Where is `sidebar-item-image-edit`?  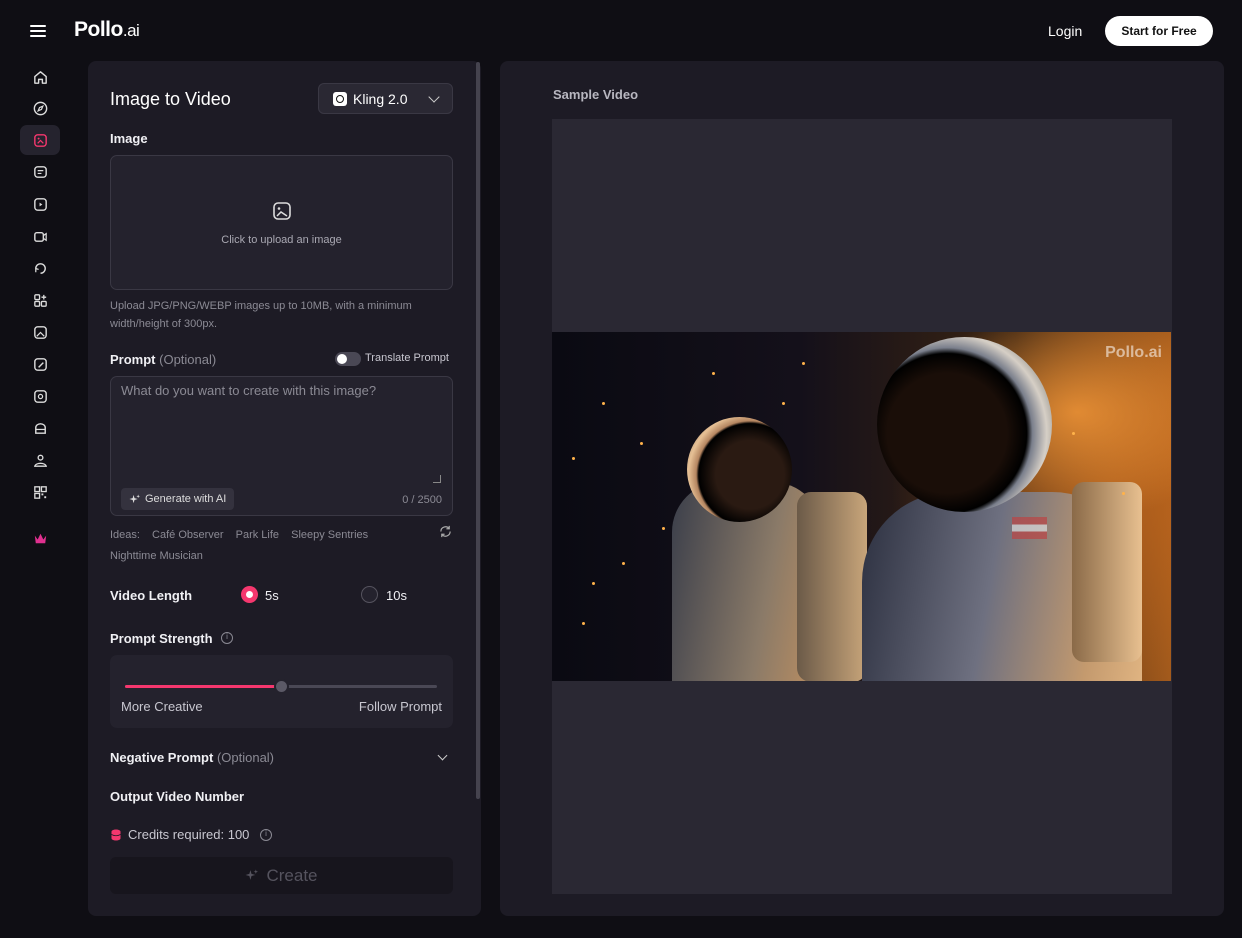 sidebar-item-image-edit is located at coordinates (40, 364).